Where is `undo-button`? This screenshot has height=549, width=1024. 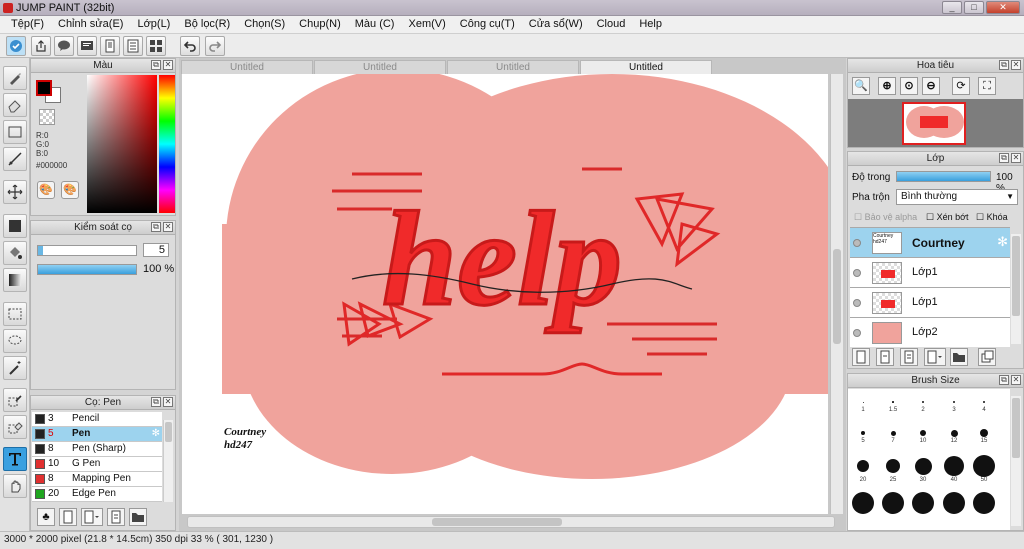 undo-button is located at coordinates (190, 46).